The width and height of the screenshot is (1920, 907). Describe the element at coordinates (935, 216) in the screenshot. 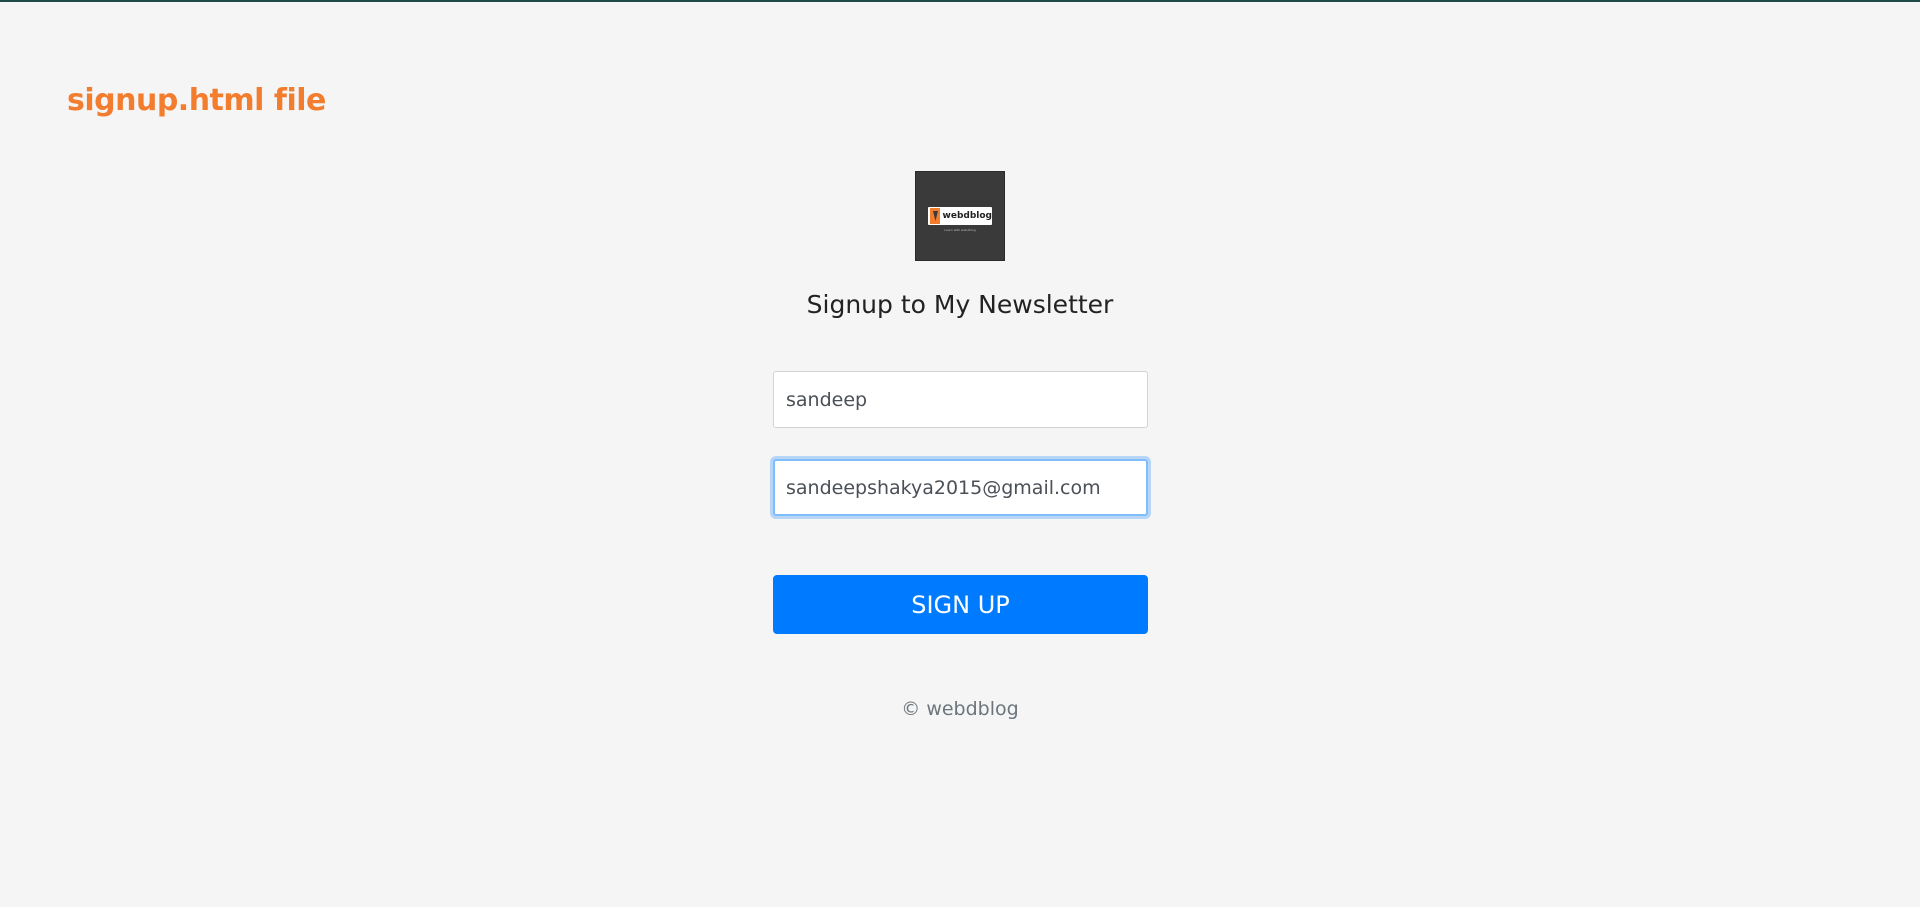

I see `webdblog-logo-icon` at that location.